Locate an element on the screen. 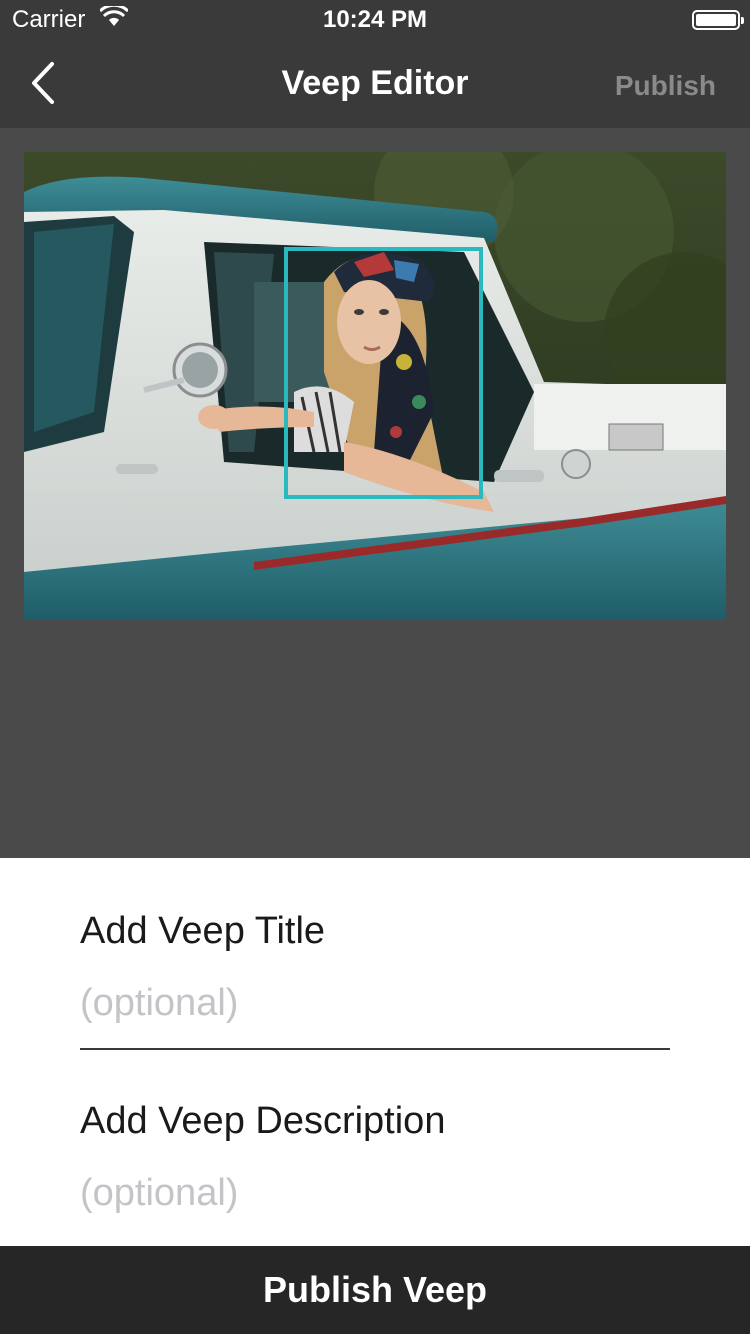 The image size is (750, 1334). title-field-label: Add Veep Title is located at coordinates (203, 931).